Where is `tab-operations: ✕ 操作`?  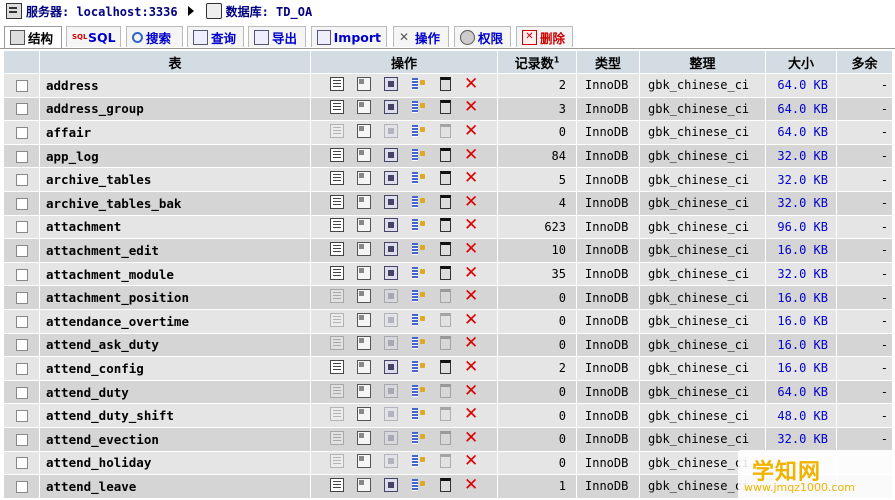 tab-operations: ✕ 操作 is located at coordinates (421, 36).